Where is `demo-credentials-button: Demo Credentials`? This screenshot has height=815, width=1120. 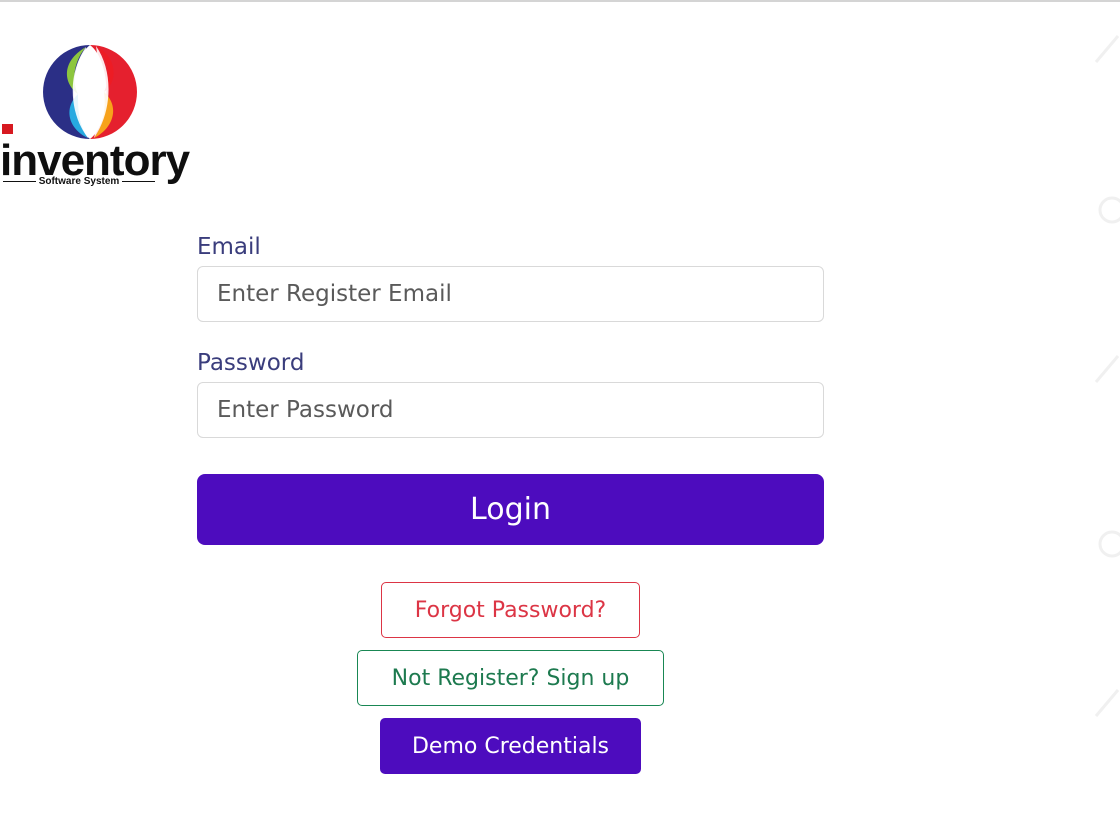 demo-credentials-button: Demo Credentials is located at coordinates (510, 746).